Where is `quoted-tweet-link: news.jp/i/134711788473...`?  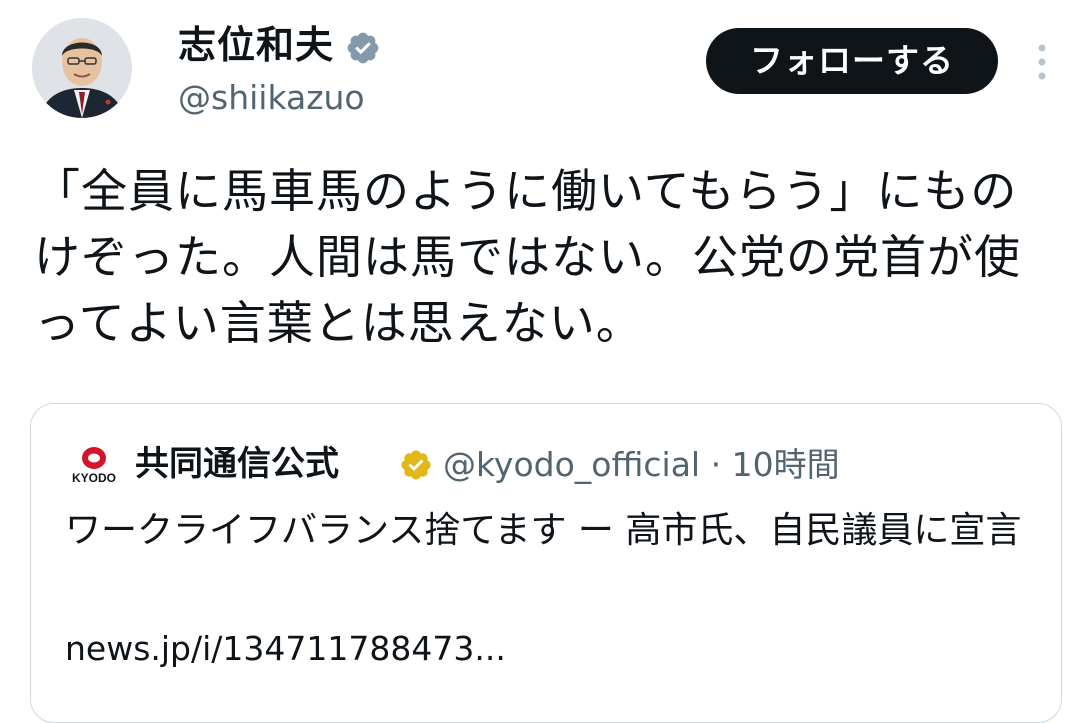
quoted-tweet-link: news.jp/i/134711788473... is located at coordinates (285, 649).